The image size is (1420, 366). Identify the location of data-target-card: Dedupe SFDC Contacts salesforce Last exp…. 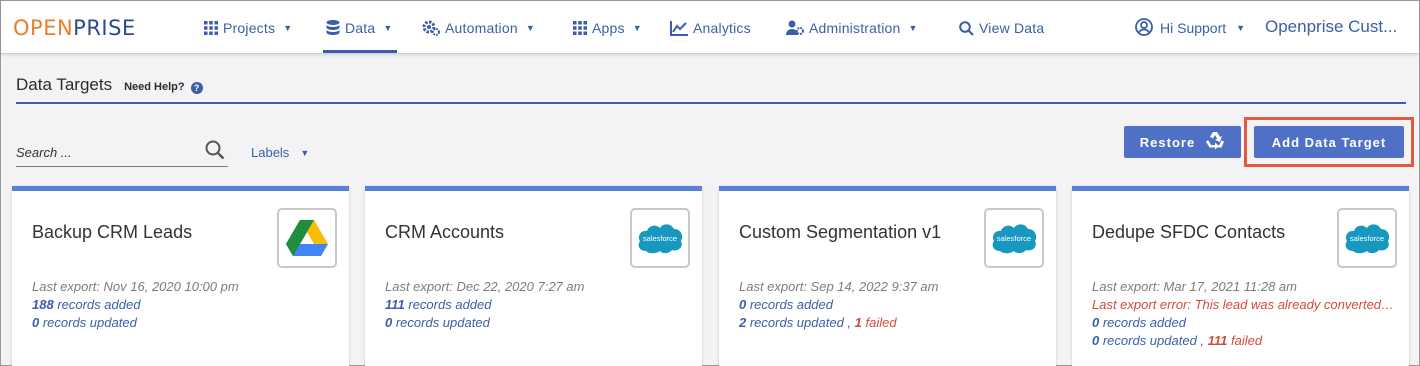
(1240, 276).